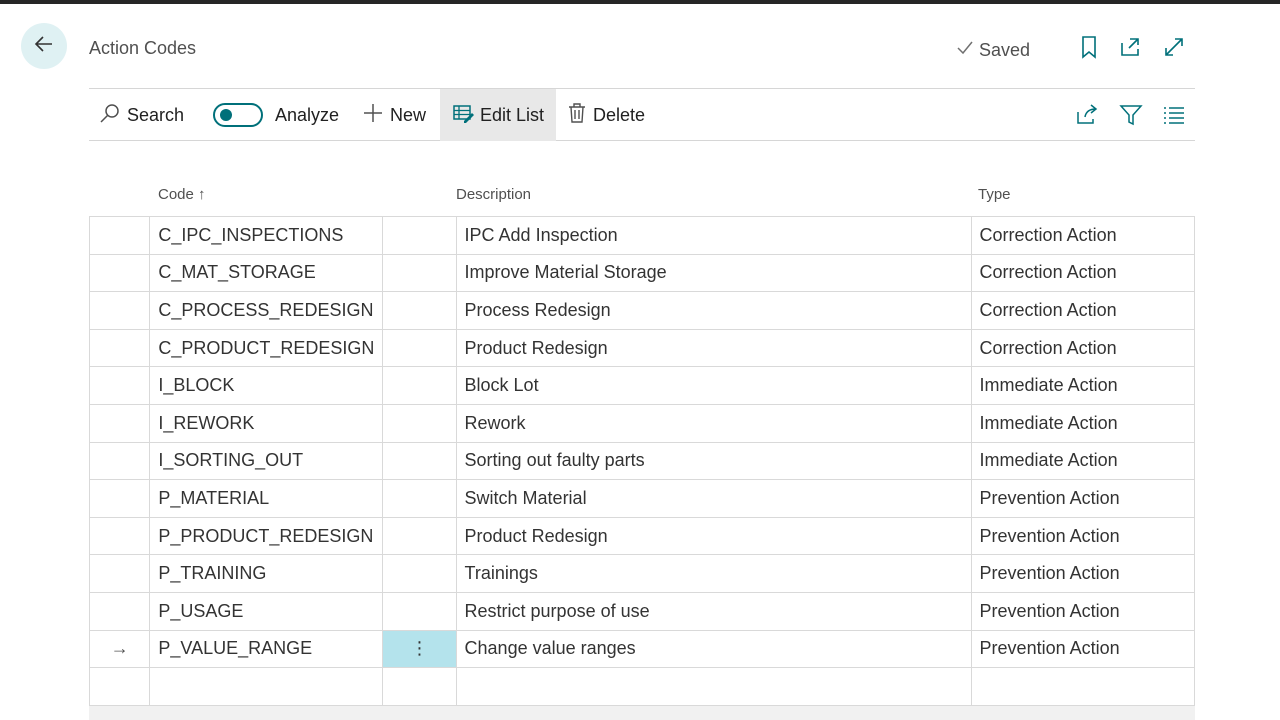 The width and height of the screenshot is (1280, 720). I want to click on back-button, so click(44, 46).